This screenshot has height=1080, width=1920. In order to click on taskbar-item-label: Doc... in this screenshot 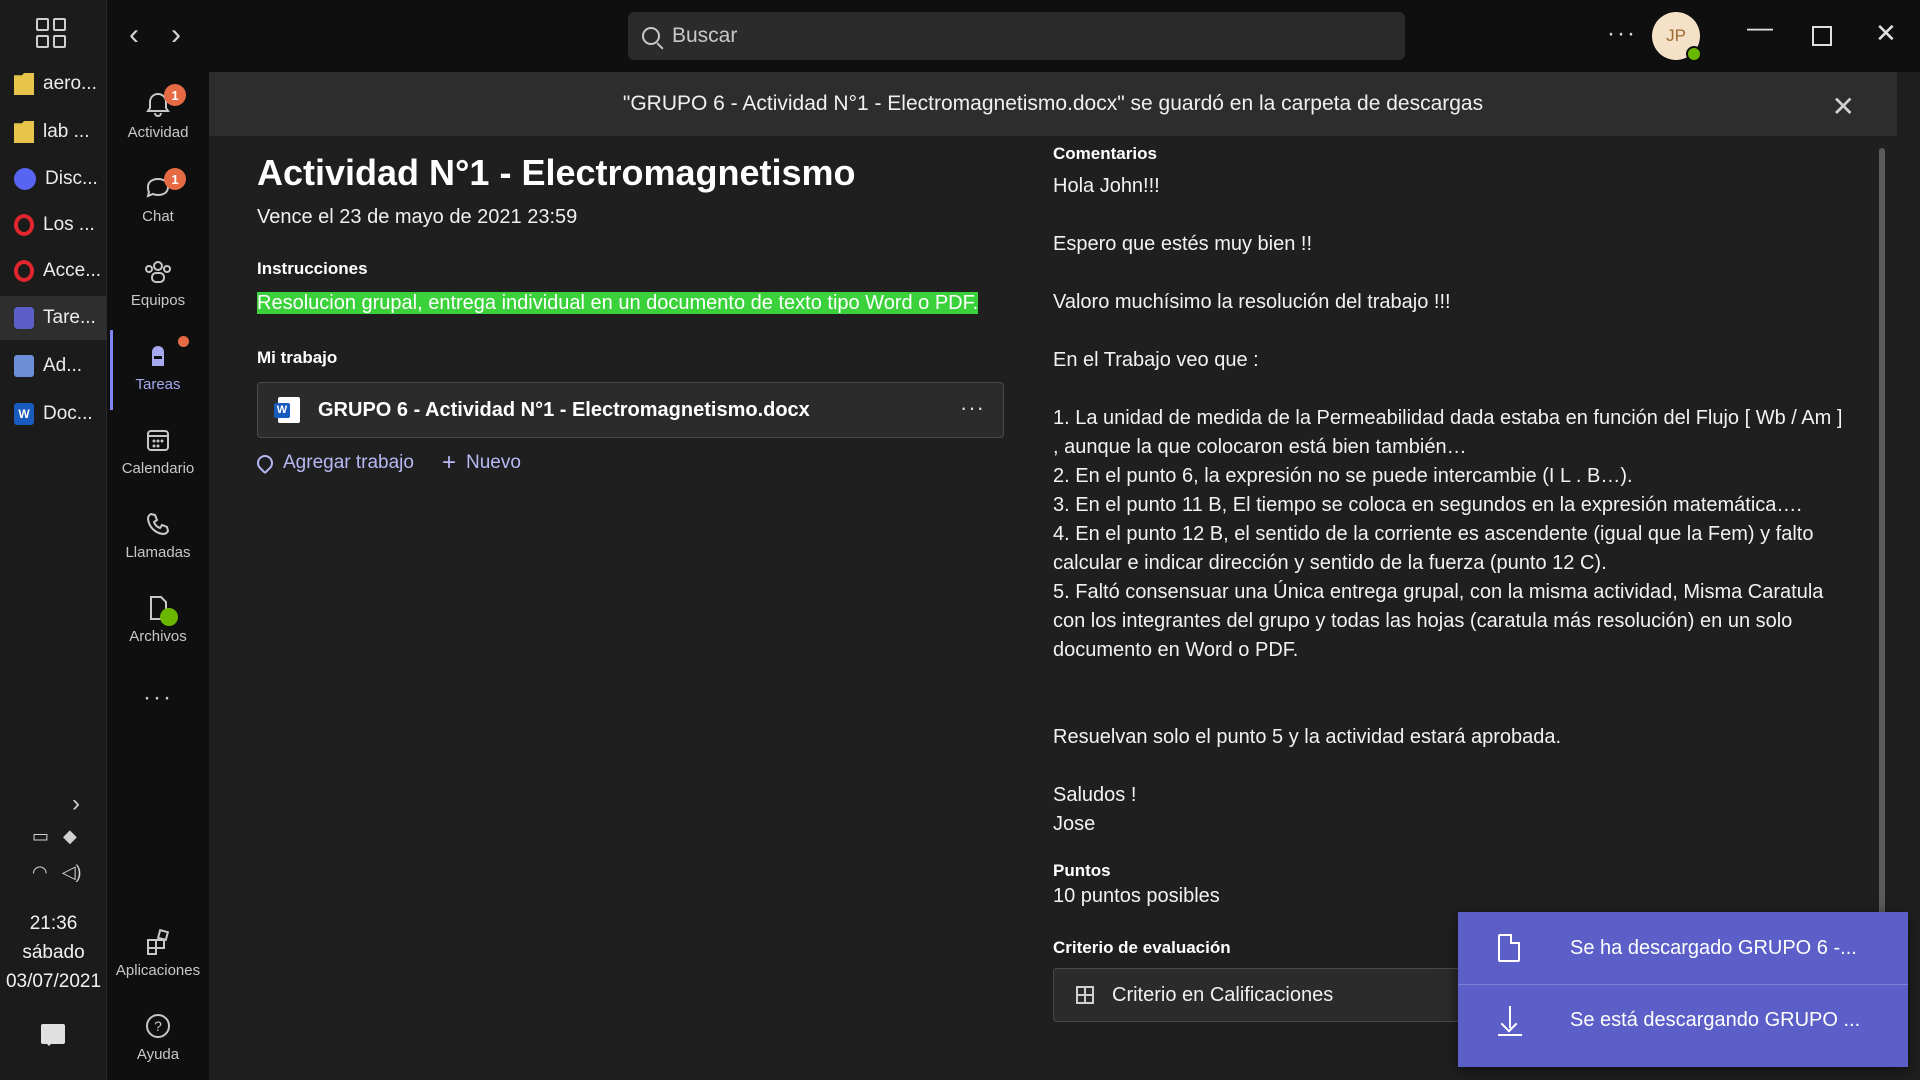, I will do `click(68, 413)`.